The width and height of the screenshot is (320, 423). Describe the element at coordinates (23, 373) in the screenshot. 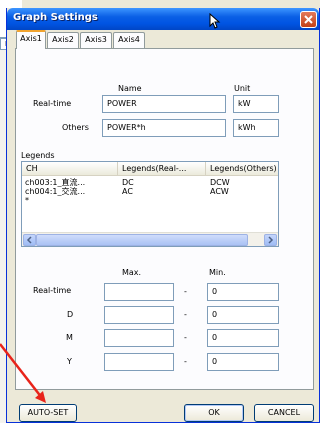

I see `annotation-arrow-icon` at that location.